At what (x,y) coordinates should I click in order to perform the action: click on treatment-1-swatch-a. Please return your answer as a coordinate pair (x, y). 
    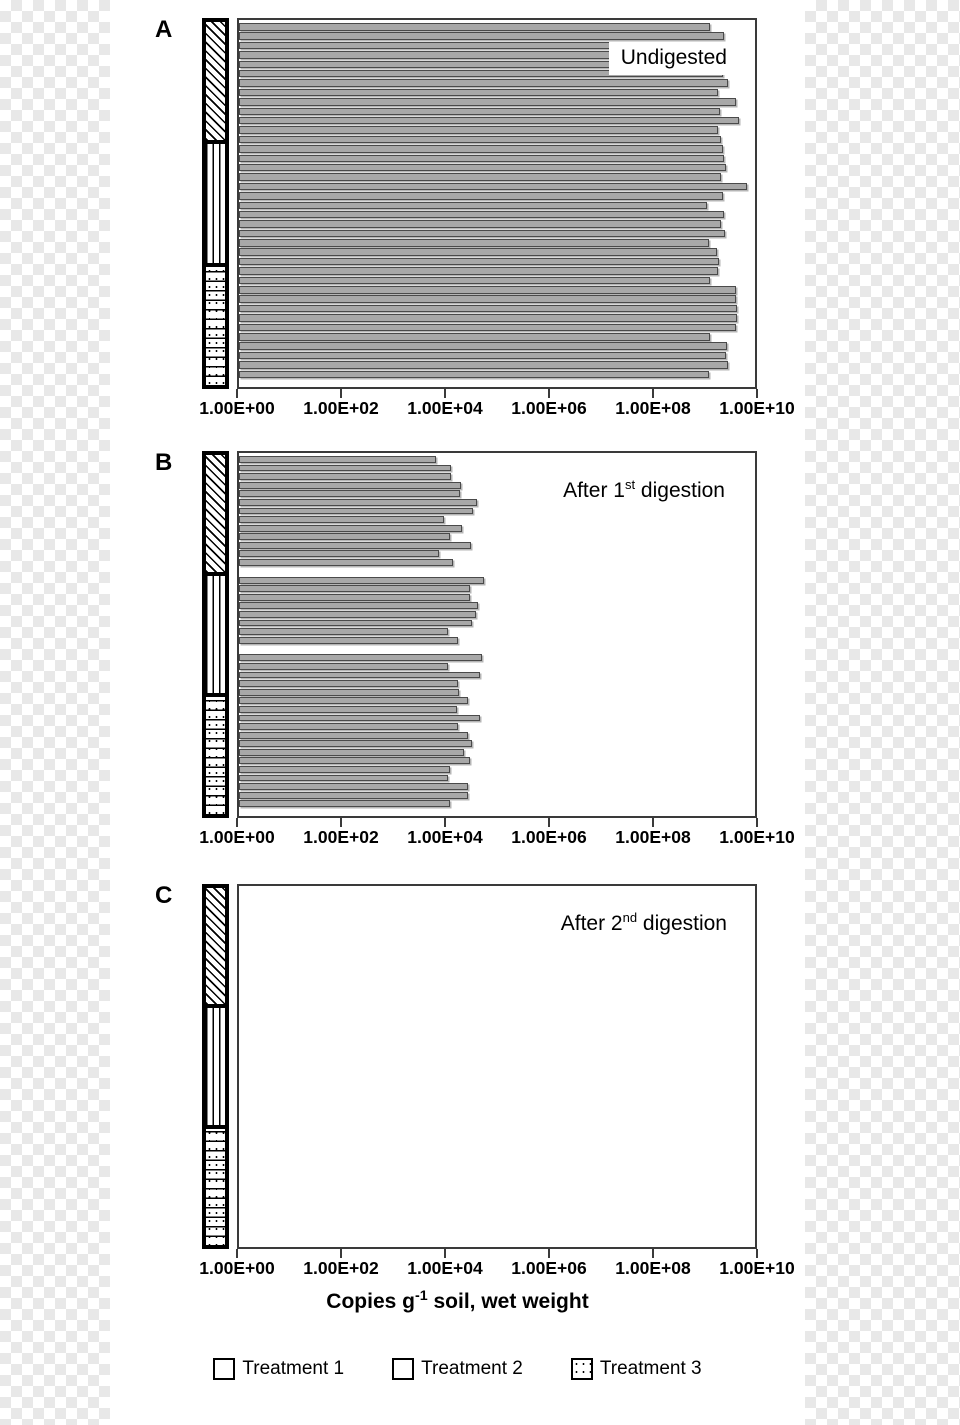
    Looking at the image, I should click on (215, 81).